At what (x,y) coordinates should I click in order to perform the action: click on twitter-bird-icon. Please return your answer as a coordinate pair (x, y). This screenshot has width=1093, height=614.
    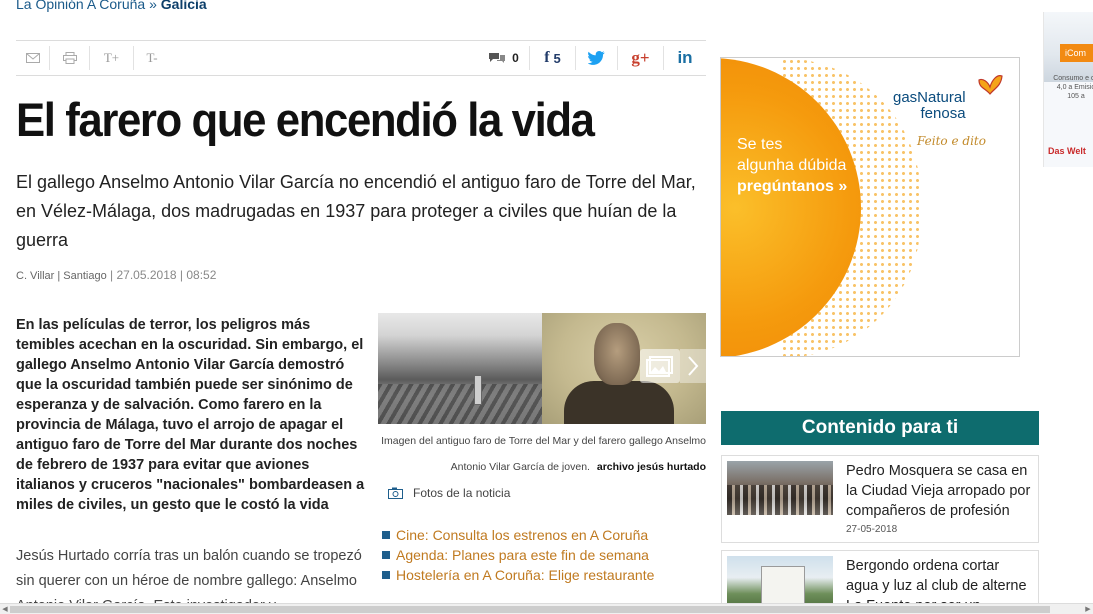
    Looking at the image, I should click on (596, 58).